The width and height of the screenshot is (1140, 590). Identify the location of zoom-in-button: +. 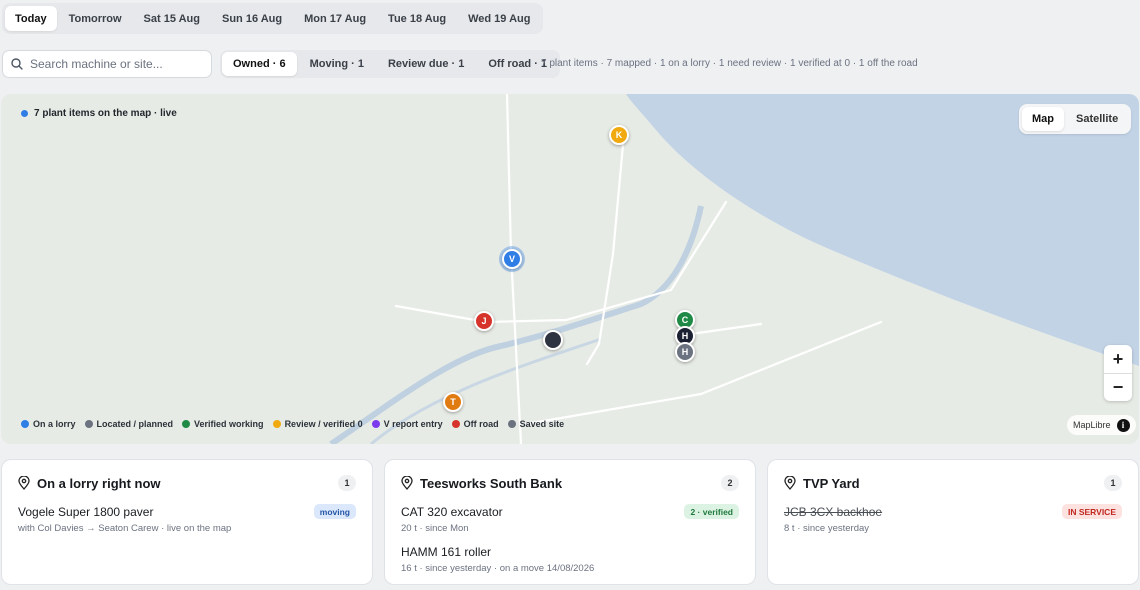
(1118, 359).